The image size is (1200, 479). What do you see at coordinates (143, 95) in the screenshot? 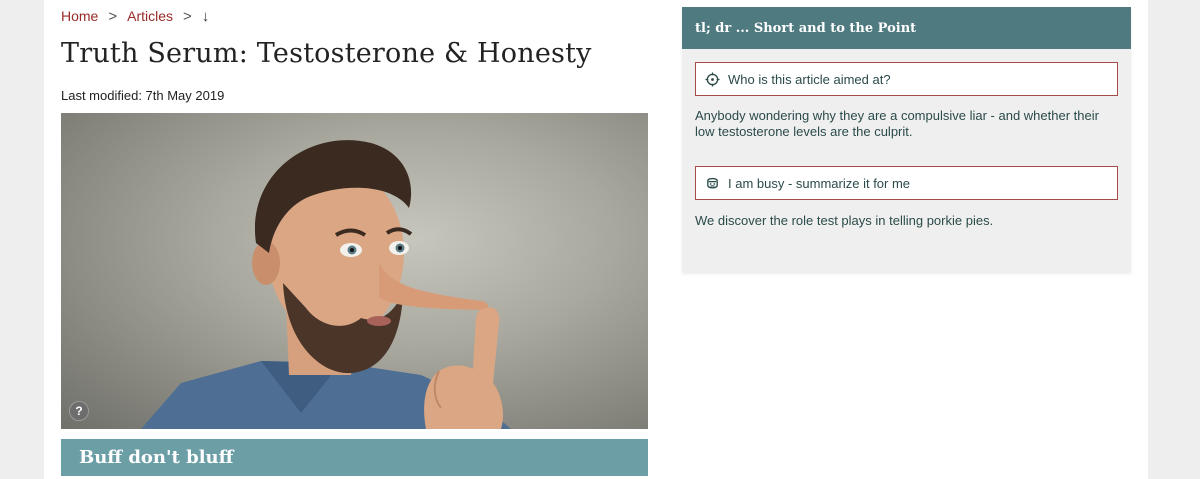
I see `last-modified-date: Last modified: 7th May 2019` at bounding box center [143, 95].